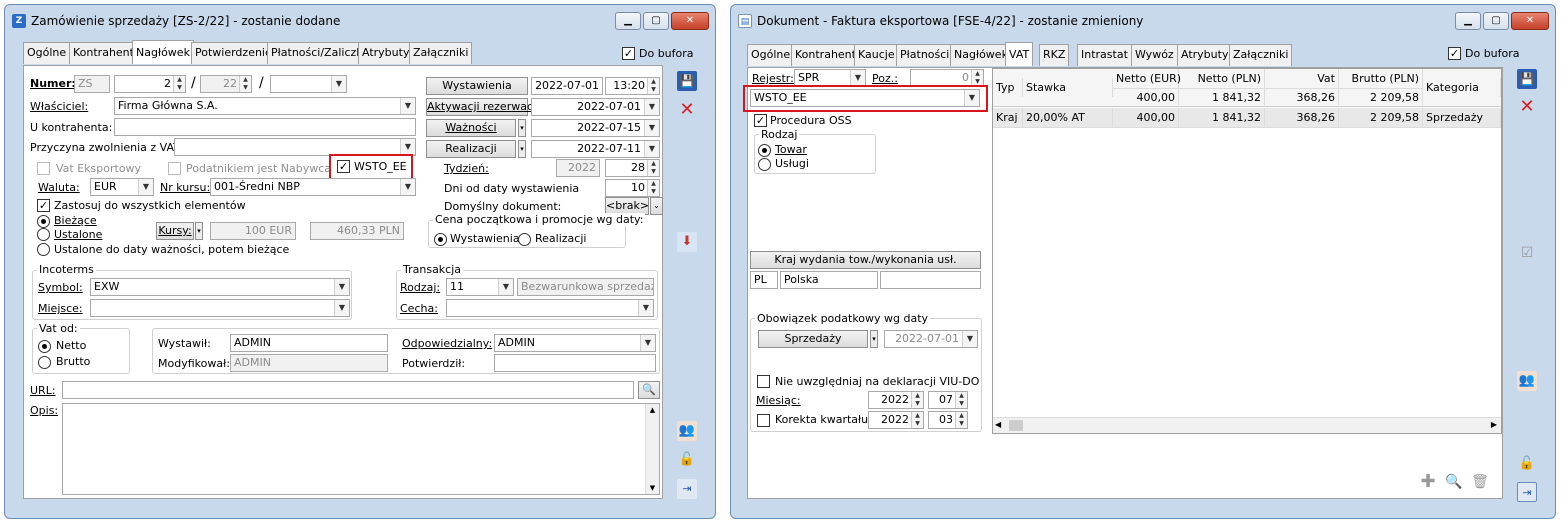  Describe the element at coordinates (652, 449) in the screenshot. I see `scrollbar: ▲ ▼` at that location.